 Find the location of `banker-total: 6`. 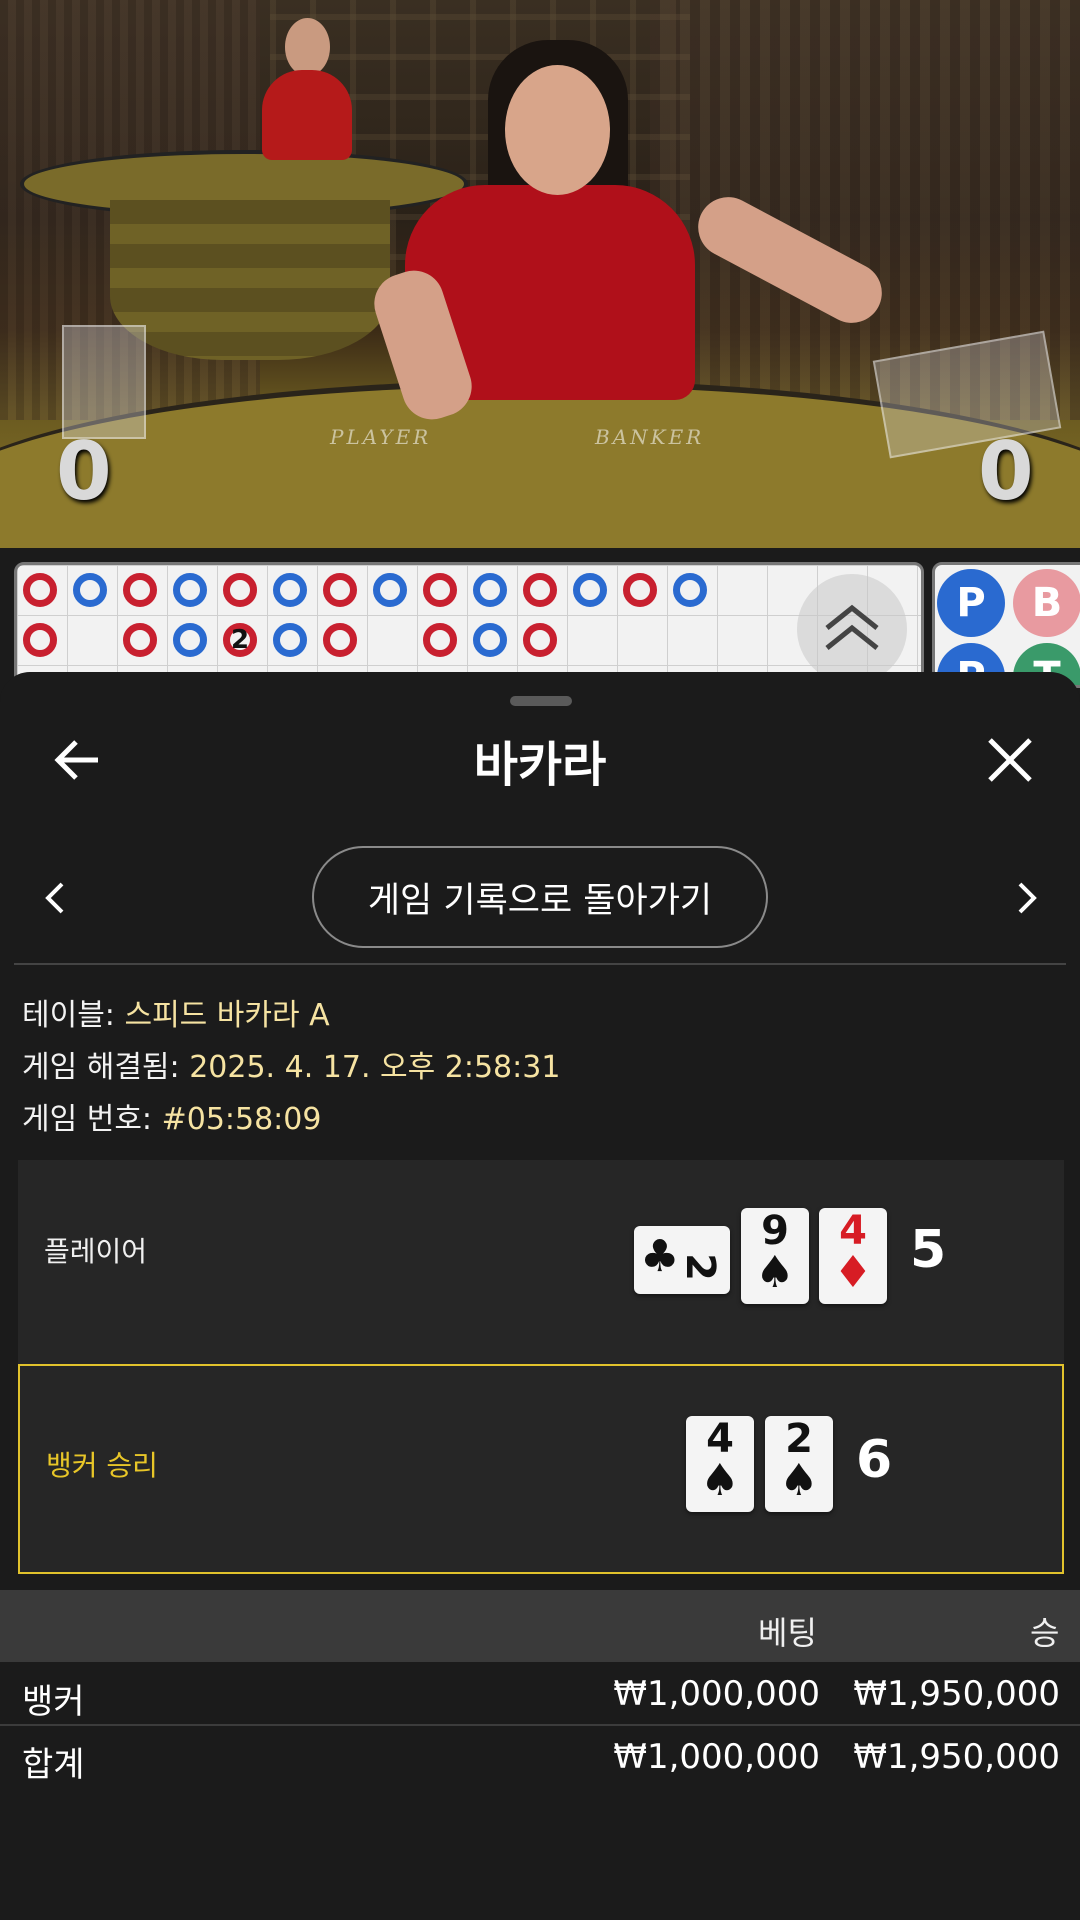

banker-total: 6 is located at coordinates (874, 1460).